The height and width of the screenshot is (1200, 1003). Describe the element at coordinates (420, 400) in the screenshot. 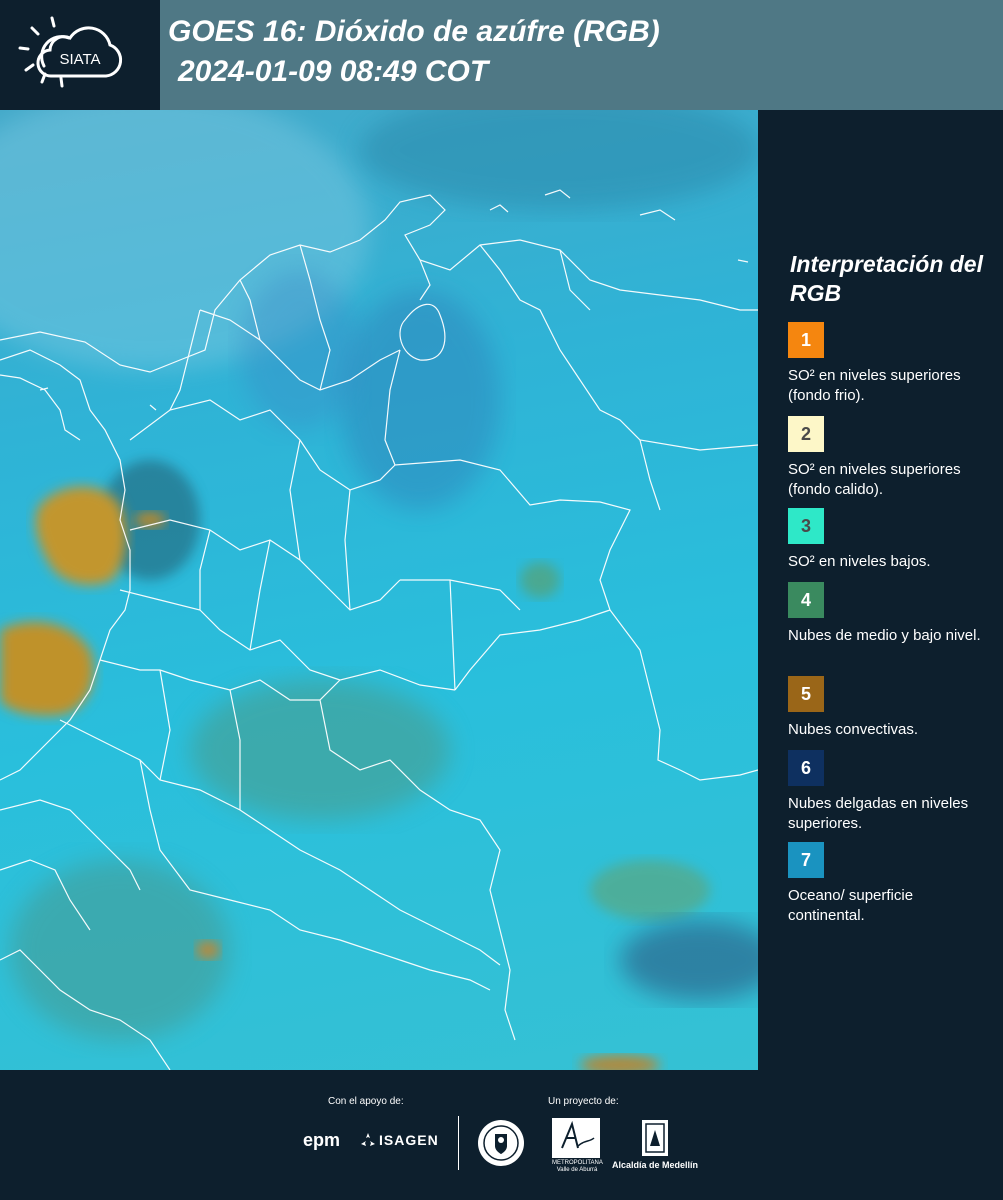

I see `thin-cloud-band` at that location.